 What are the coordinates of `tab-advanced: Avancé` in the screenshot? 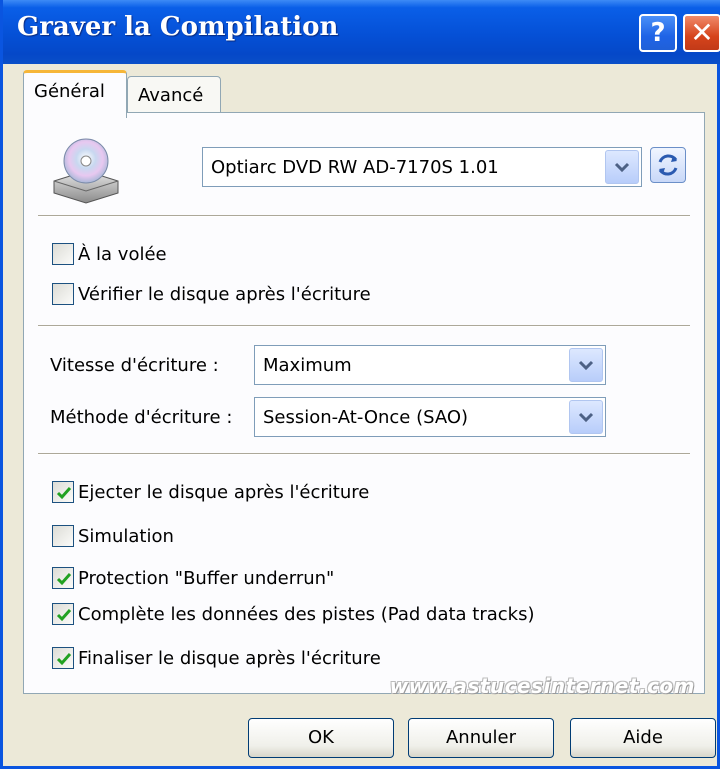 It's located at (174, 95).